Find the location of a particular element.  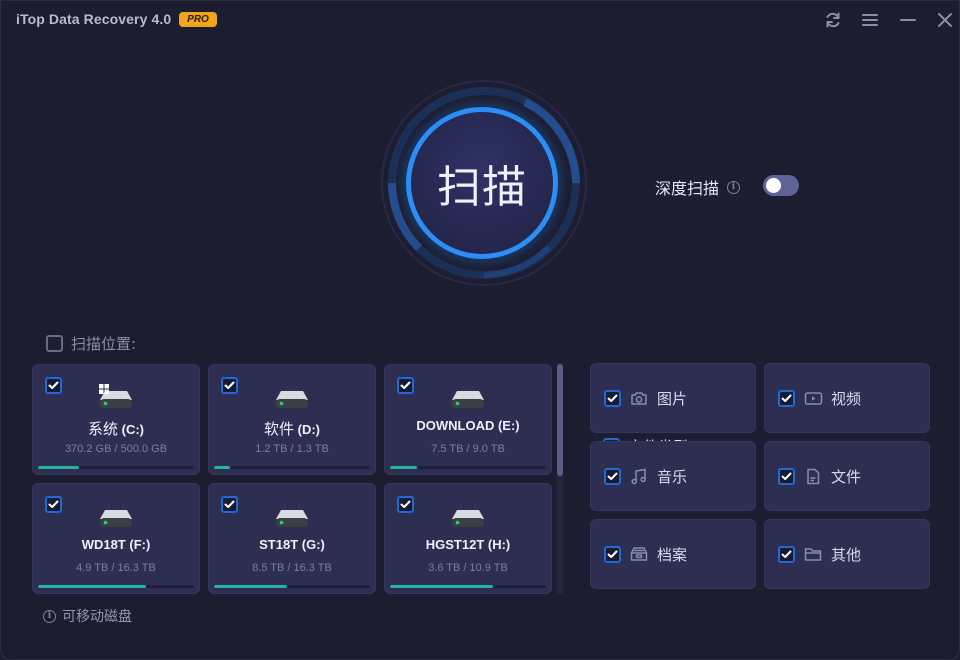

file-type-label: 视频 is located at coordinates (846, 398).